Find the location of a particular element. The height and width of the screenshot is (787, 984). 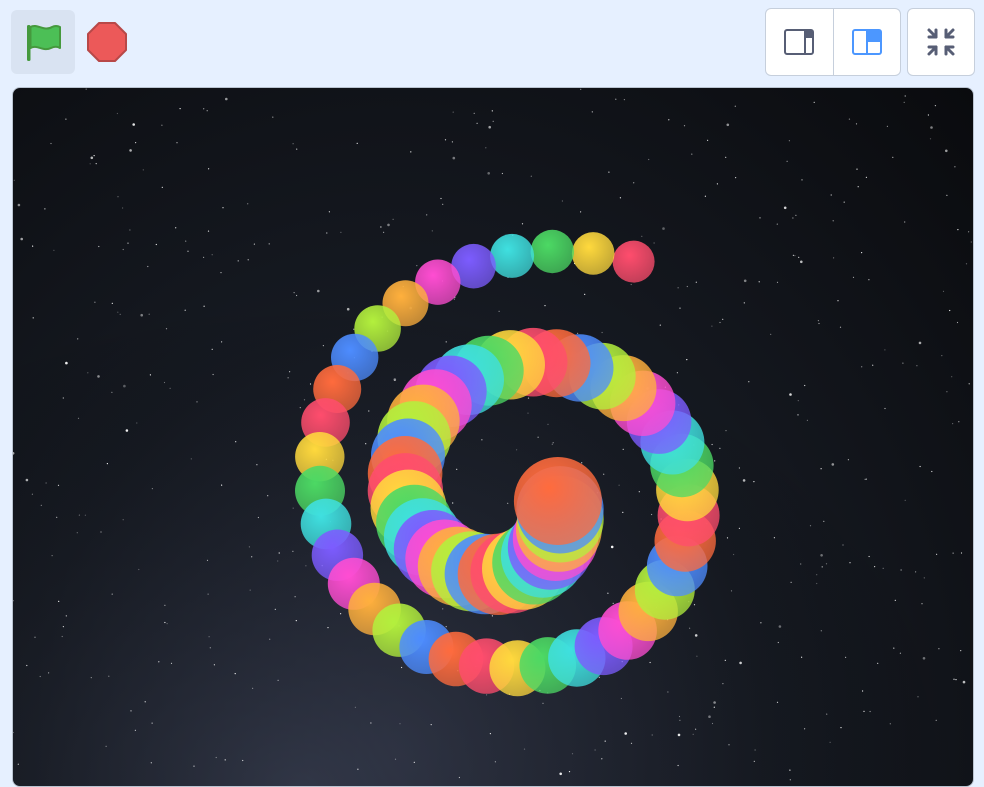

stop-sign-icon is located at coordinates (107, 42).